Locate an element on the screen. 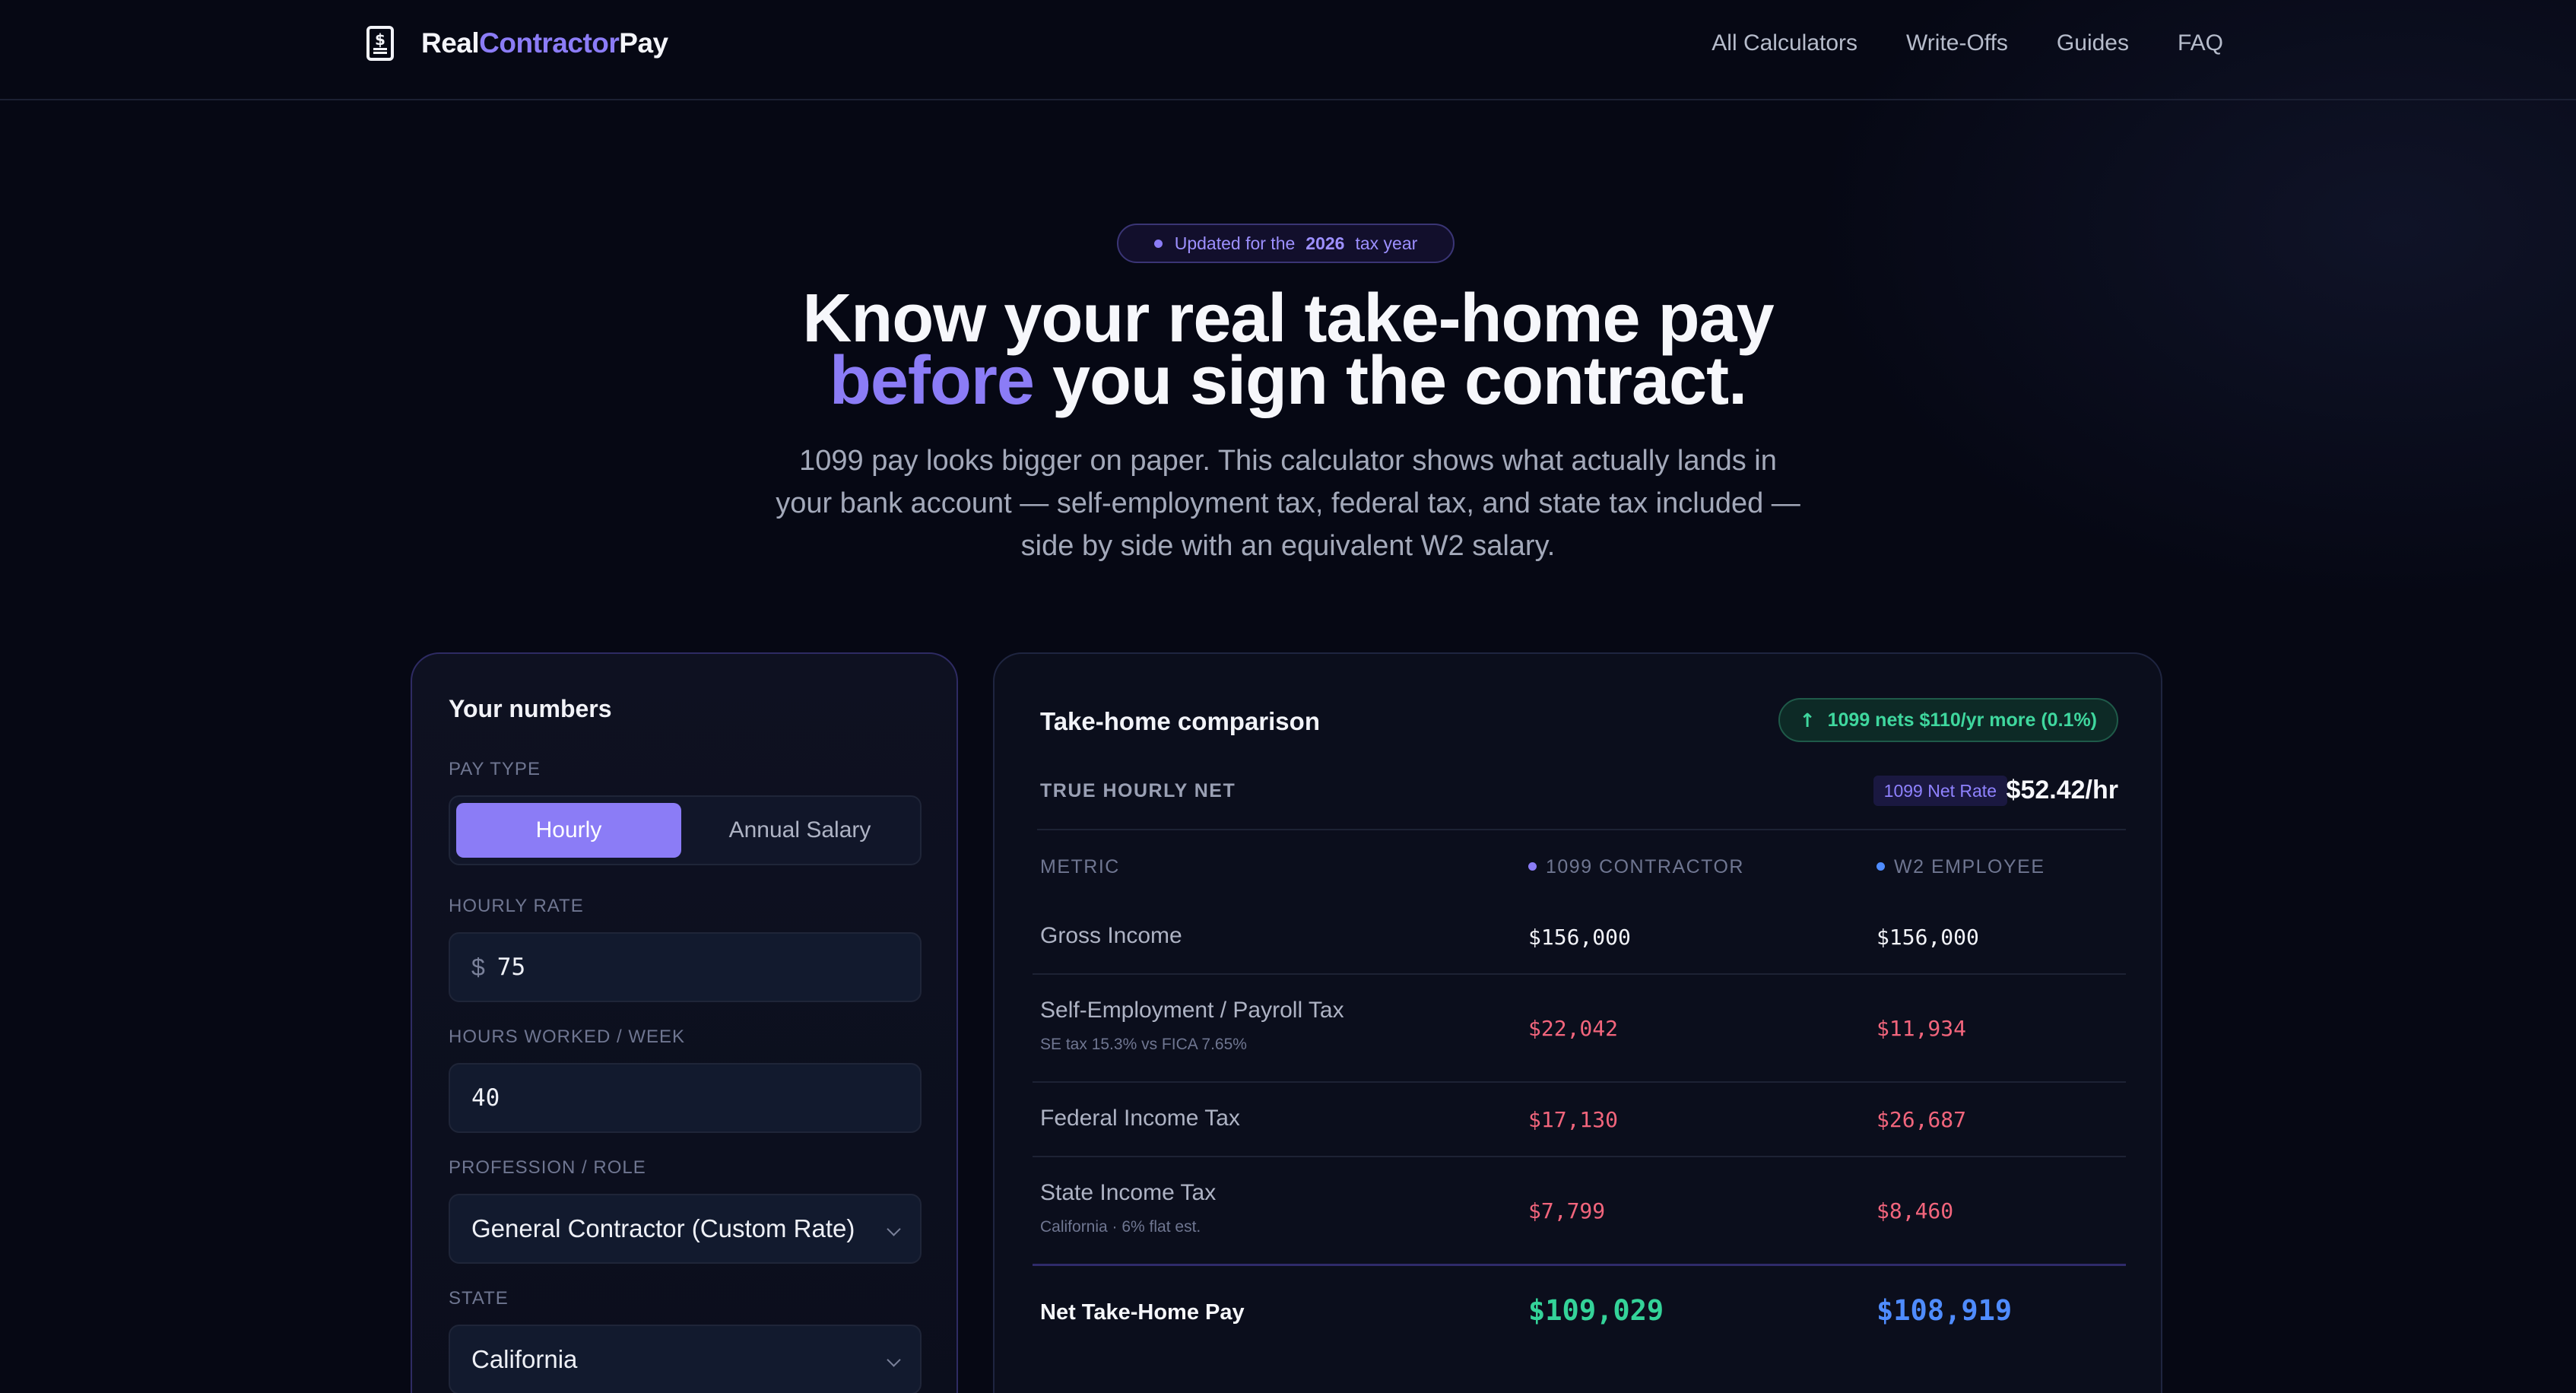 Image resolution: width=2576 pixels, height=1393 pixels. currency-symbol: $ is located at coordinates (478, 967).